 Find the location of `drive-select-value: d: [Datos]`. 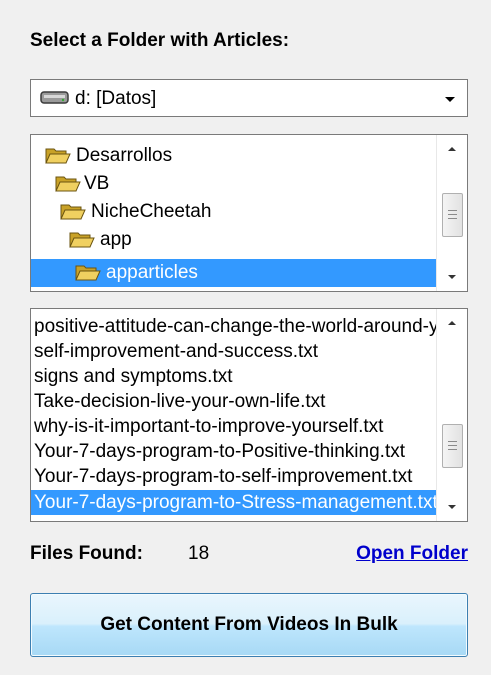

drive-select-value: d: [Datos] is located at coordinates (116, 98).